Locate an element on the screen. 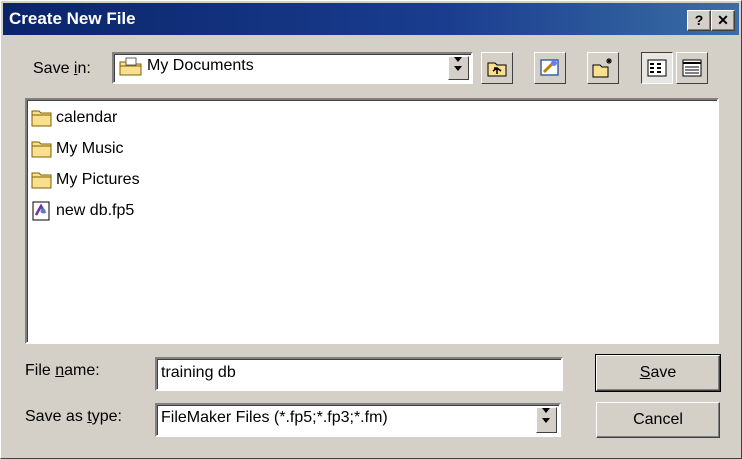 Image resolution: width=742 pixels, height=459 pixels. save-button: Save is located at coordinates (658, 373).